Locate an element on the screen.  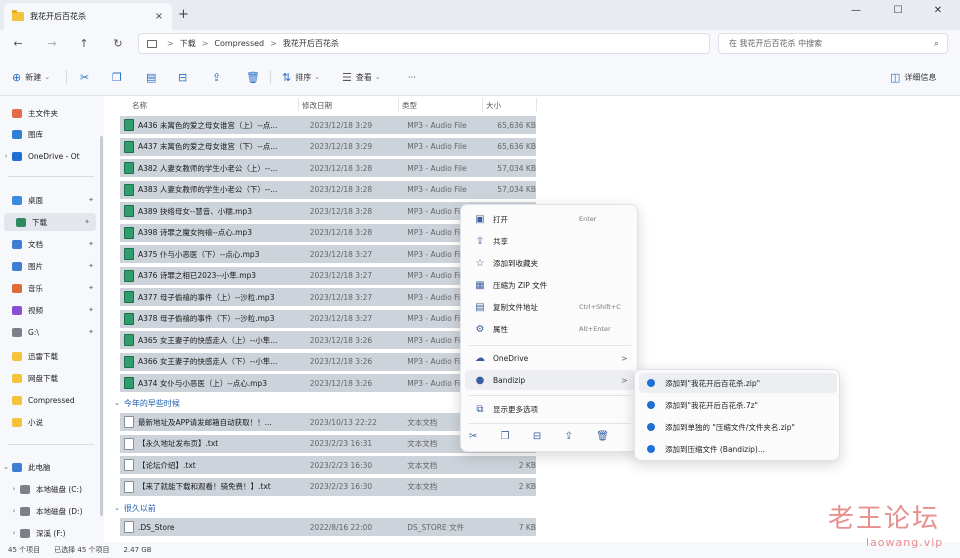
sidebar-item-music: 音乐 ✦ is located at coordinates (50, 288).